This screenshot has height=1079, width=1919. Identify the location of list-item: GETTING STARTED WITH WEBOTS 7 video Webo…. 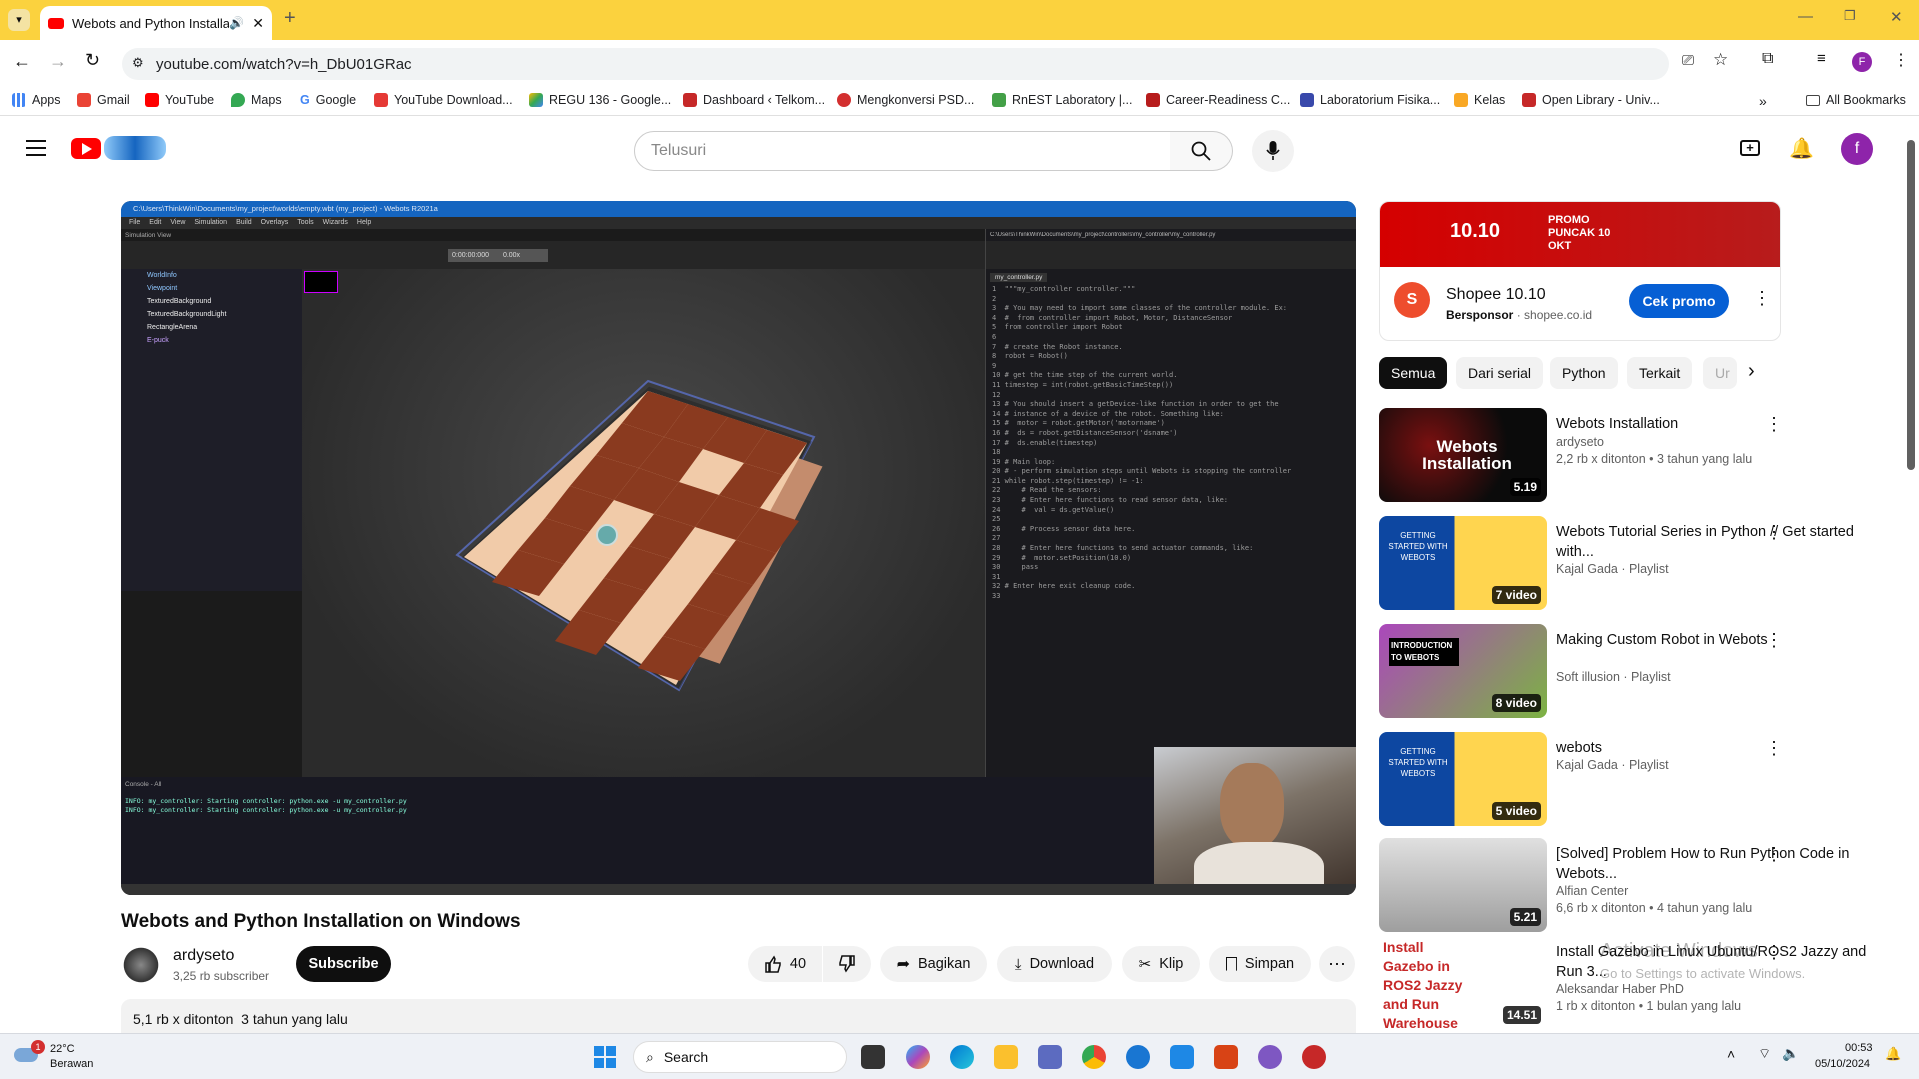
(1644, 566).